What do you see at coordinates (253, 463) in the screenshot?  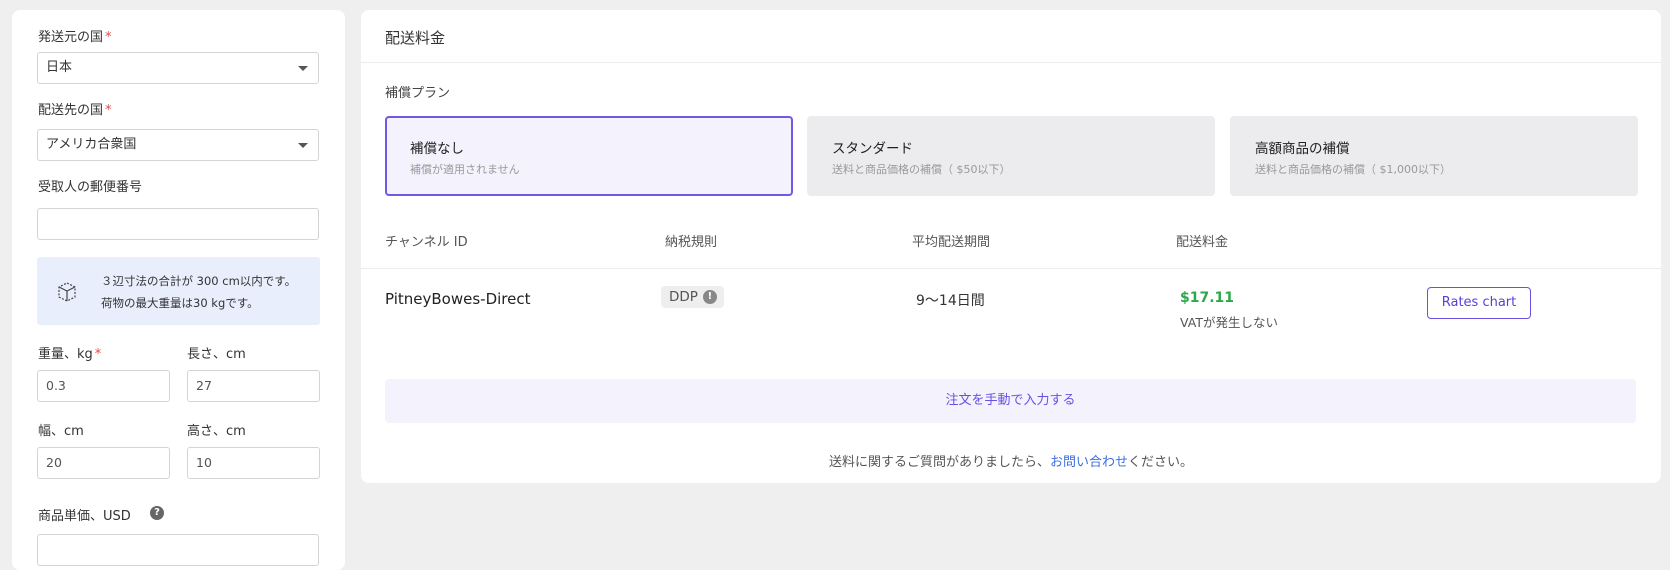 I see `height-input: 10` at bounding box center [253, 463].